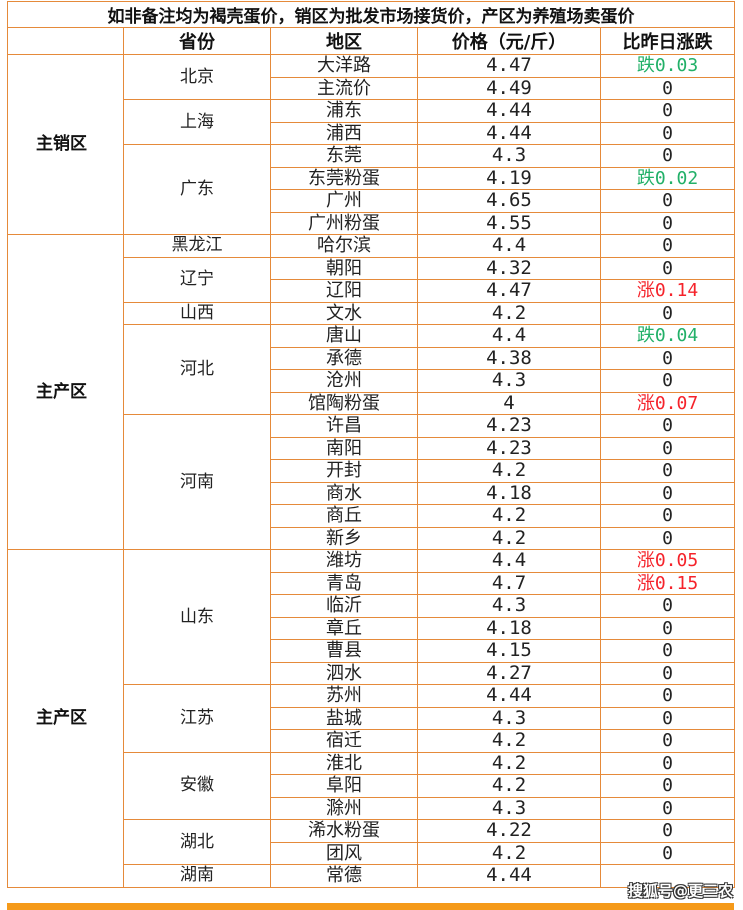 Image resolution: width=743 pixels, height=910 pixels. I want to click on area-cell: 南阳, so click(344, 448).